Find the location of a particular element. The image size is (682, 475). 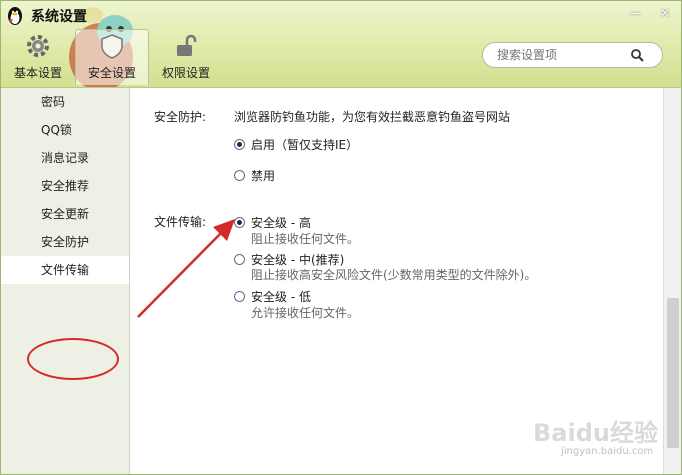

sidebar-item-password: 密码 is located at coordinates (65, 102).